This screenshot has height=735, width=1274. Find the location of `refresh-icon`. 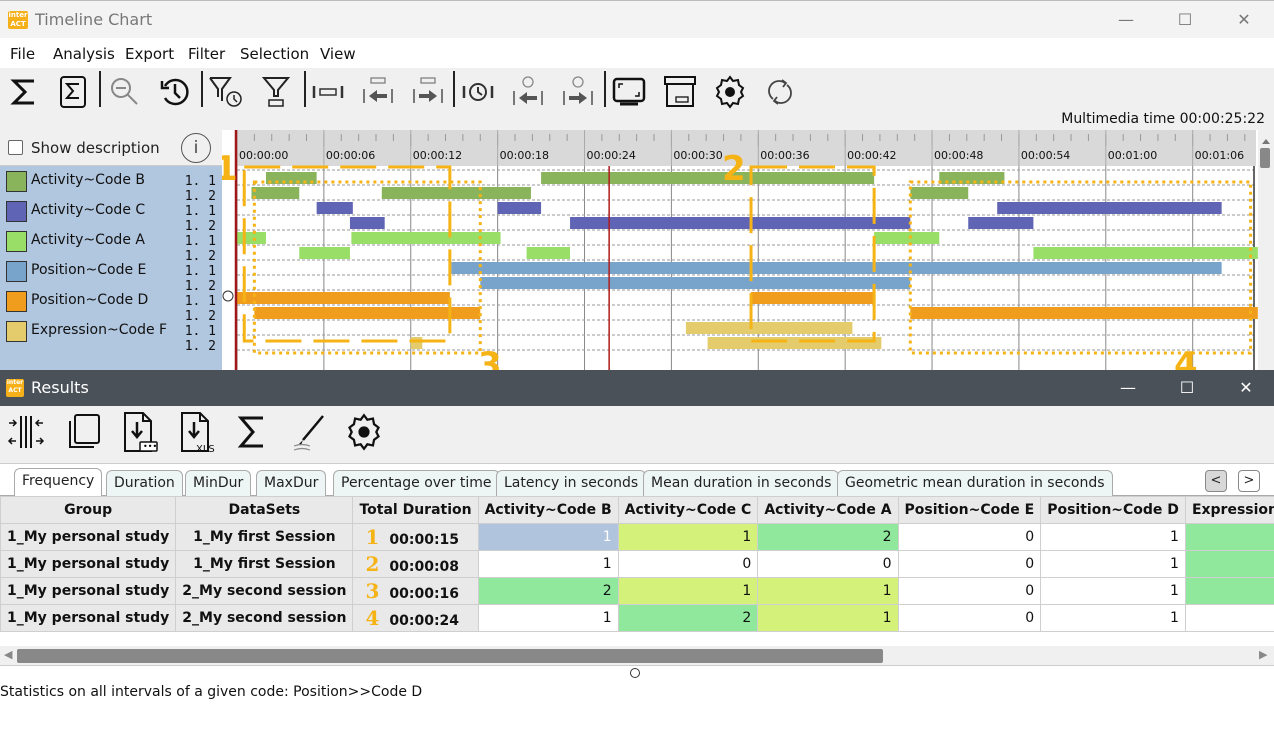

refresh-icon is located at coordinates (780, 92).